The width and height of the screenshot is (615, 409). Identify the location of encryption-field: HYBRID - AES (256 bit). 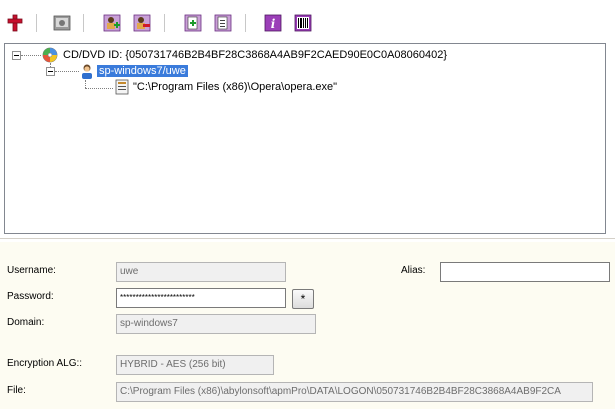
(195, 365).